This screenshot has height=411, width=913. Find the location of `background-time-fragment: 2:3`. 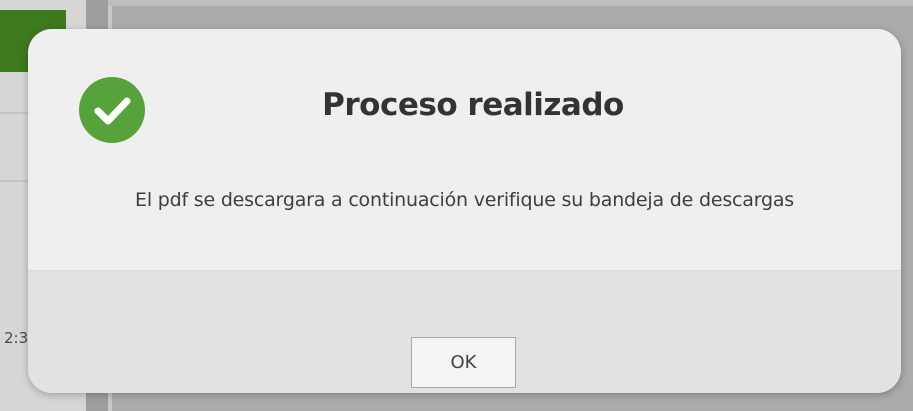

background-time-fragment: 2:3 is located at coordinates (16, 338).